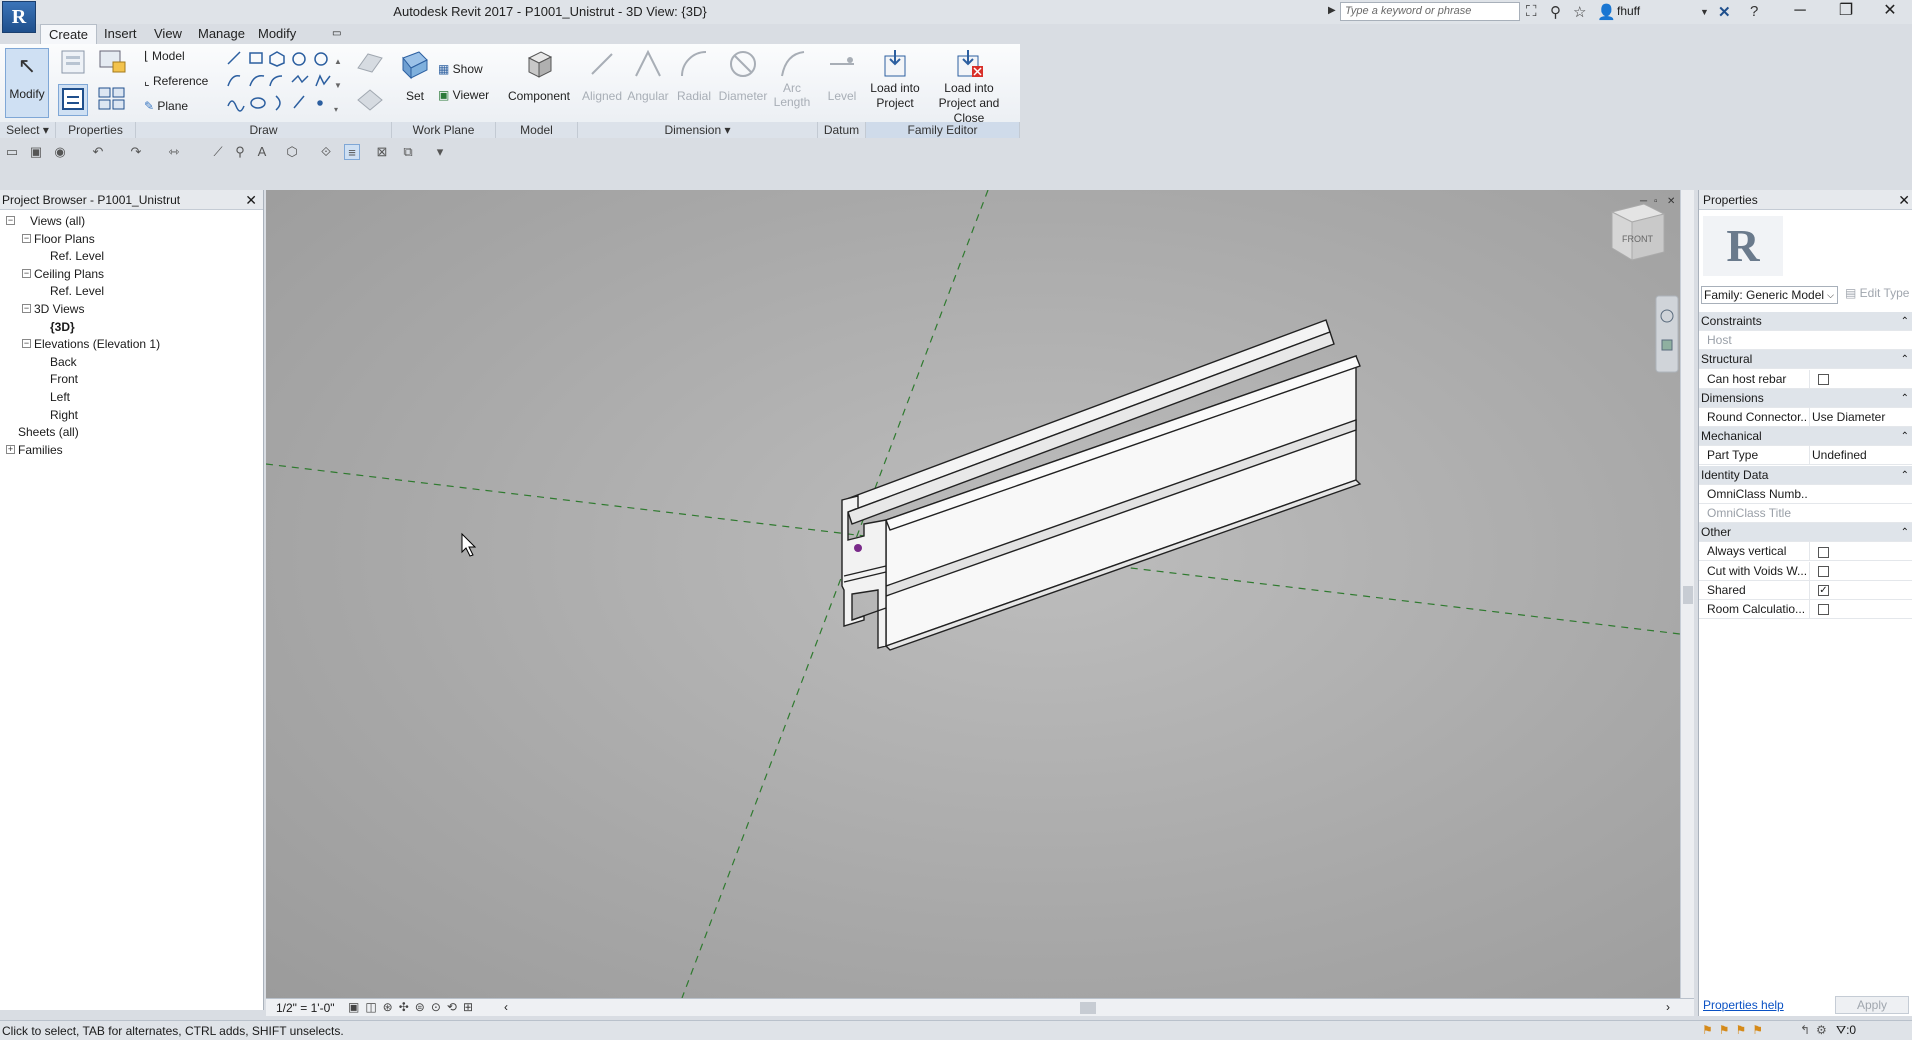 This screenshot has height=1040, width=1912. I want to click on workplane-viewer-button: ▣ Viewer, so click(463, 95).